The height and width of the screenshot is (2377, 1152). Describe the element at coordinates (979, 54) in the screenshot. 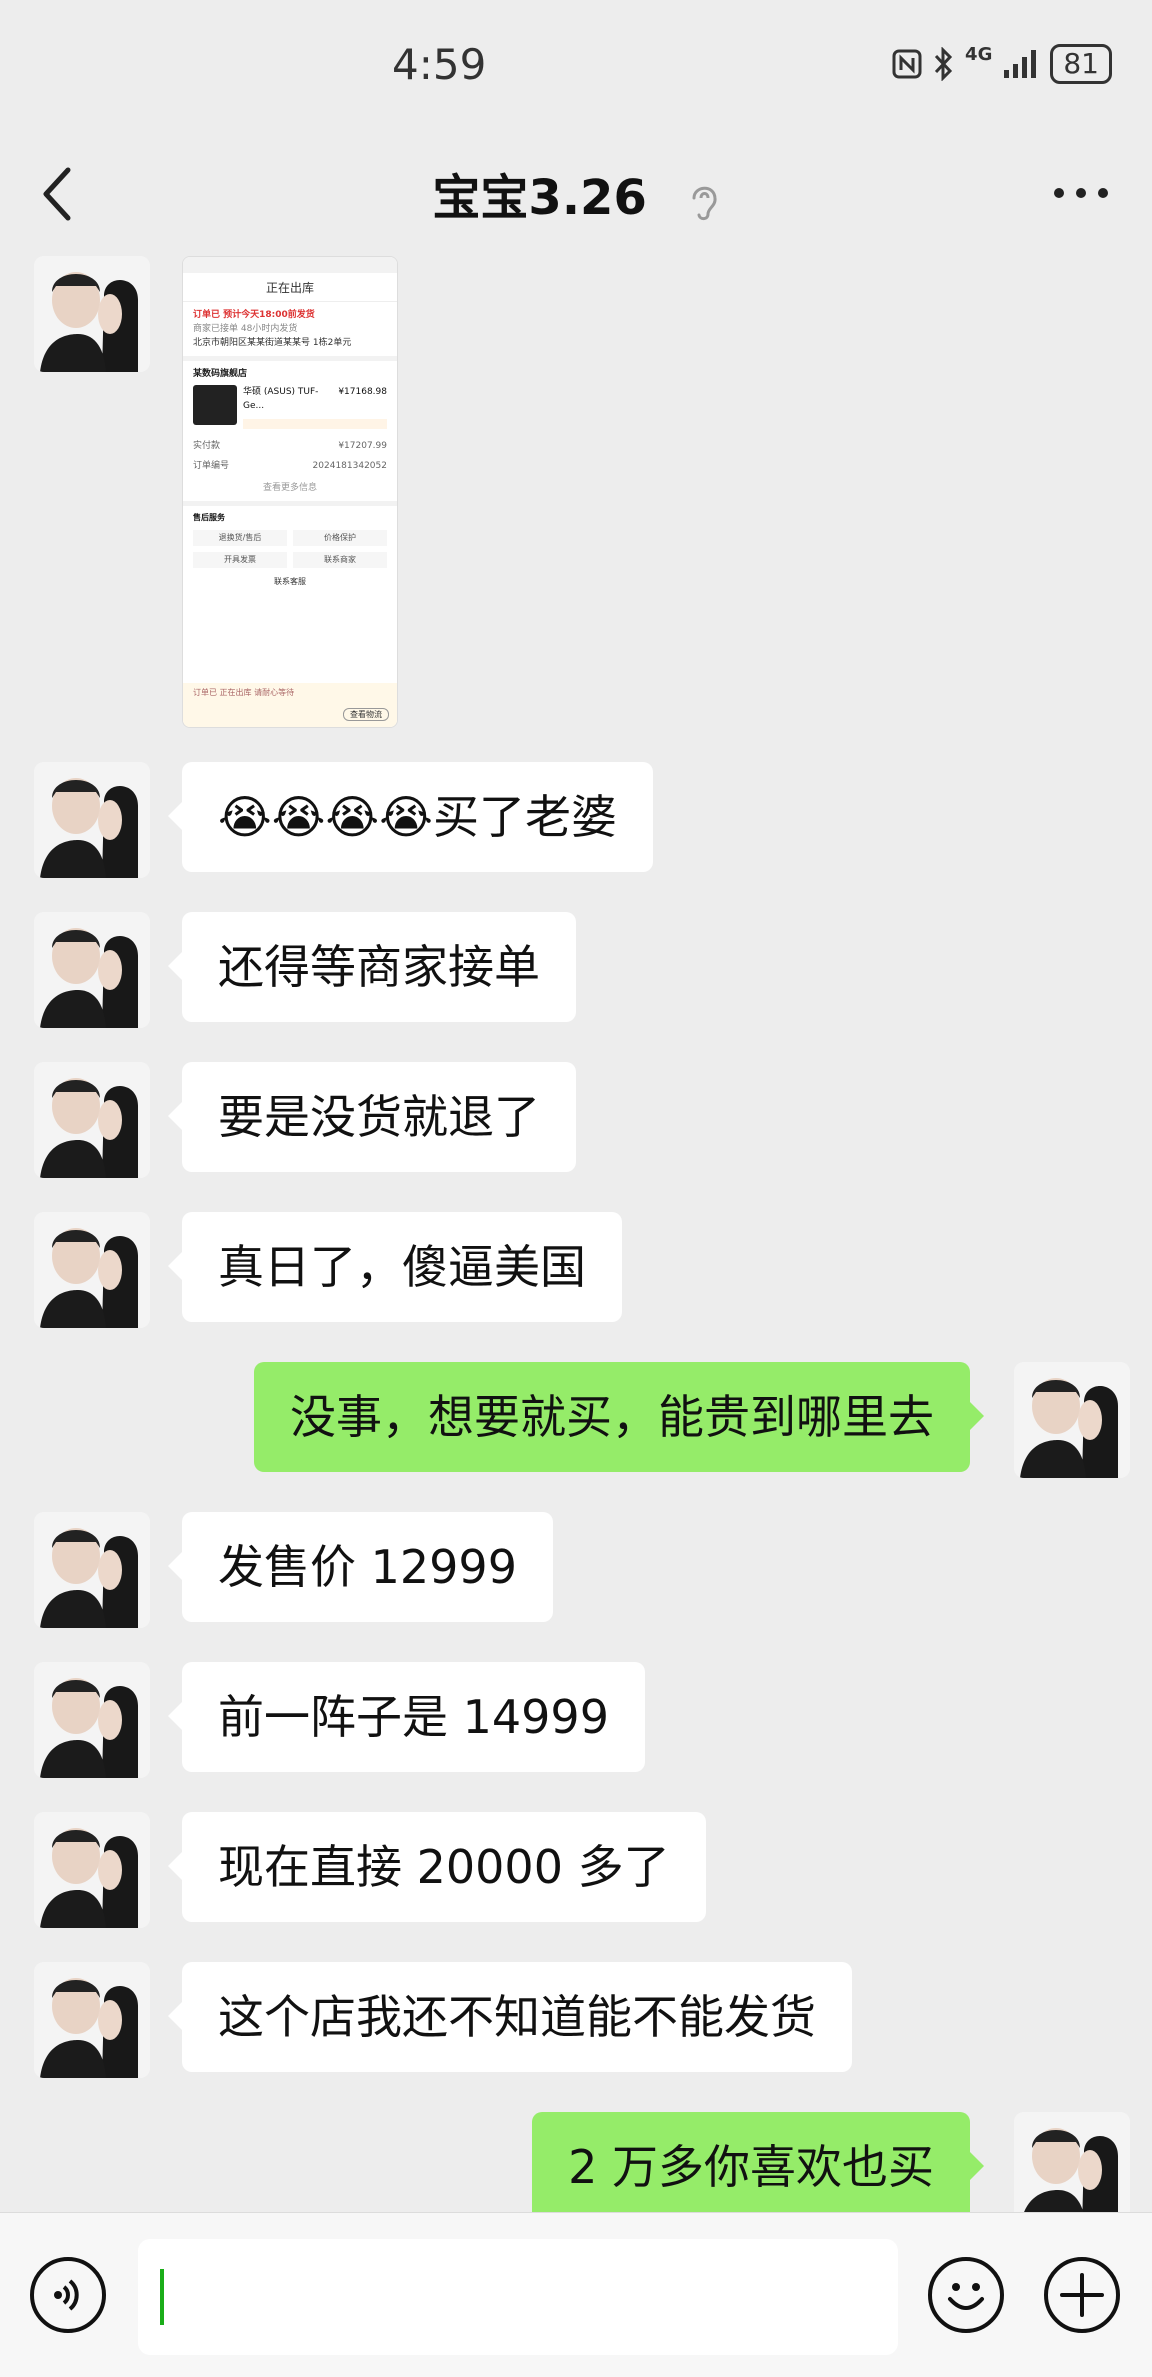

I see `network-label: 4G` at that location.